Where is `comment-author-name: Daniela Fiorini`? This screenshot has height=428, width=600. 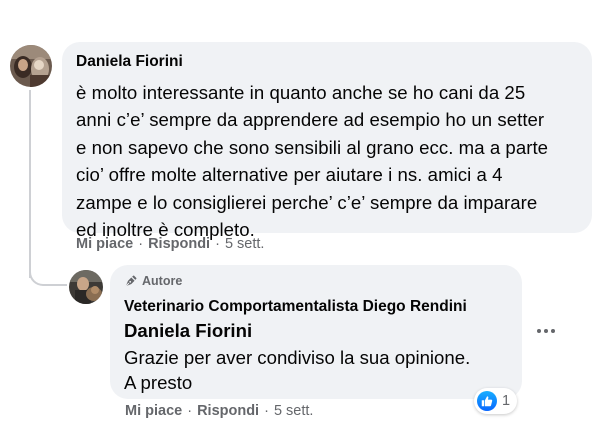 comment-author-name: Daniela Fiorini is located at coordinates (328, 62).